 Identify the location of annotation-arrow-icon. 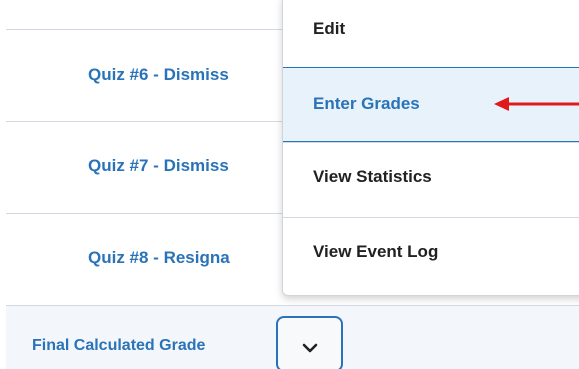
(536, 104).